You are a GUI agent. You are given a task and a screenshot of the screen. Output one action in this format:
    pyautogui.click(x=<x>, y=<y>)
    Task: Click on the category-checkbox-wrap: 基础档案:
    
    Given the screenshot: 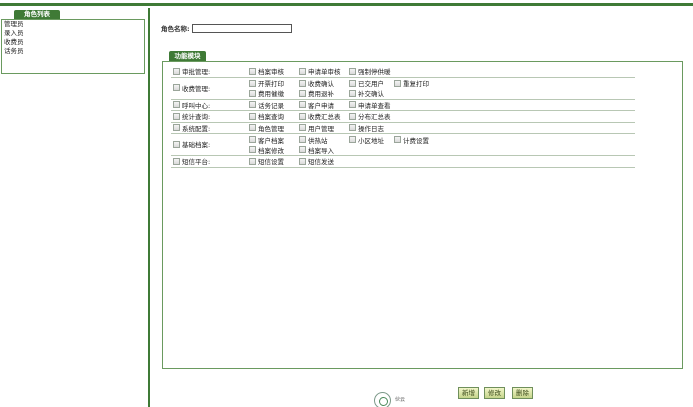 What is the action you would take?
    pyautogui.click(x=191, y=144)
    